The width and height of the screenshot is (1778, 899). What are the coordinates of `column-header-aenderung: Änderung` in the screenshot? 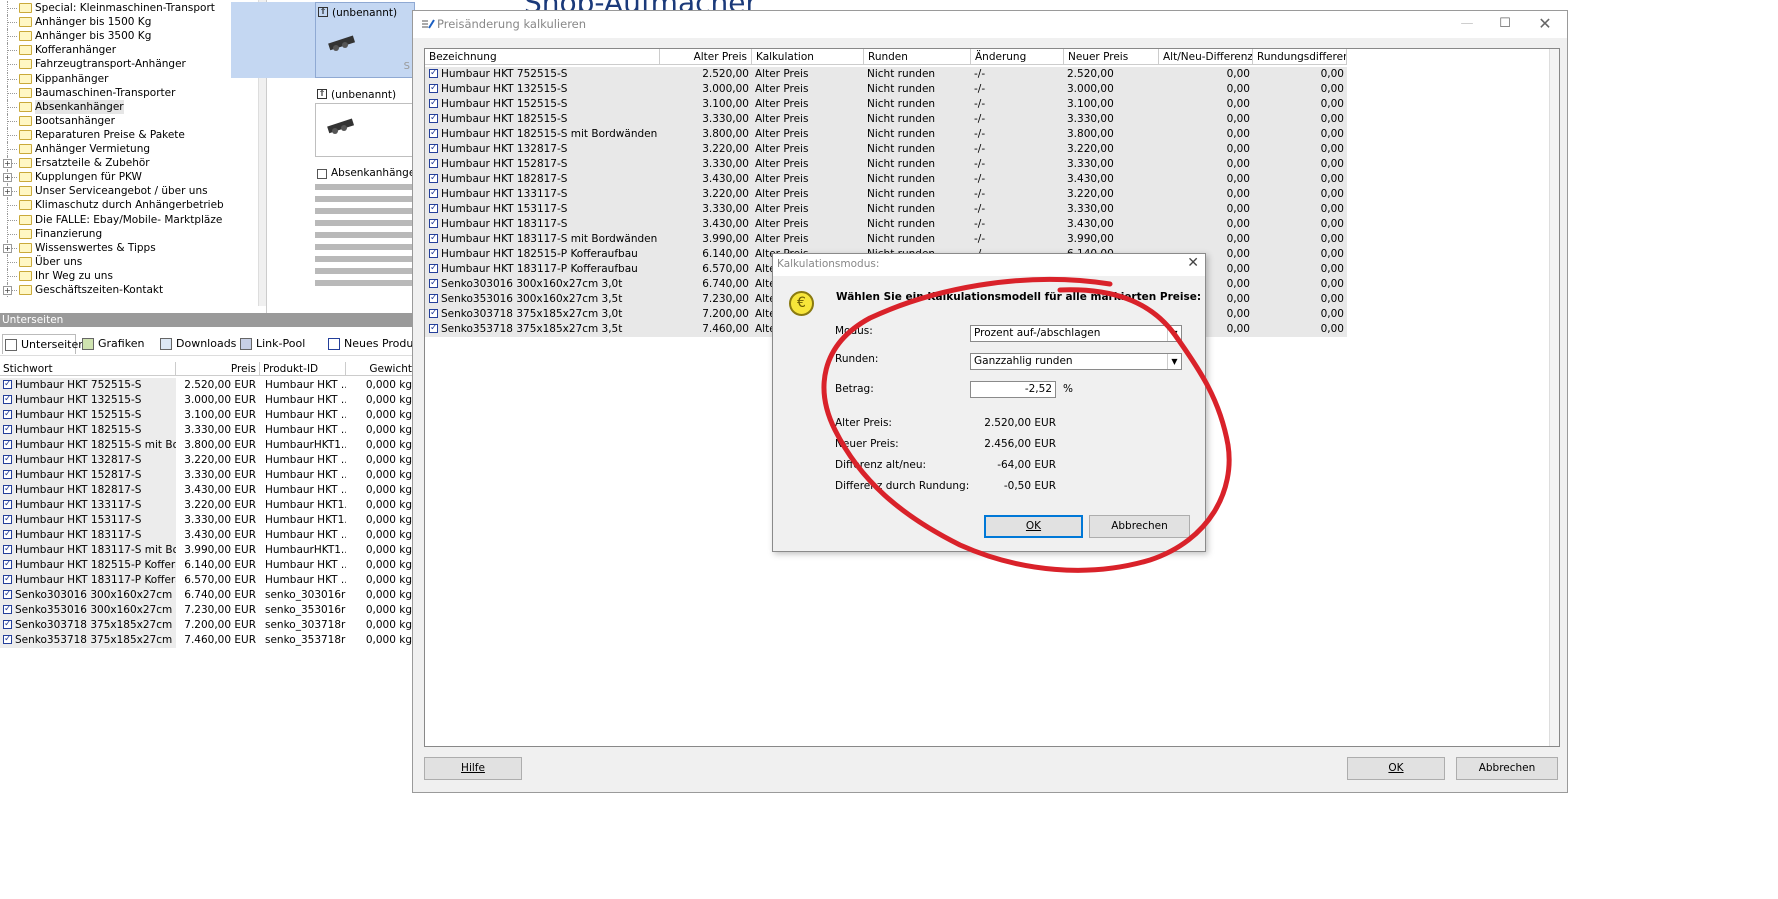 It's located at (1017, 57).